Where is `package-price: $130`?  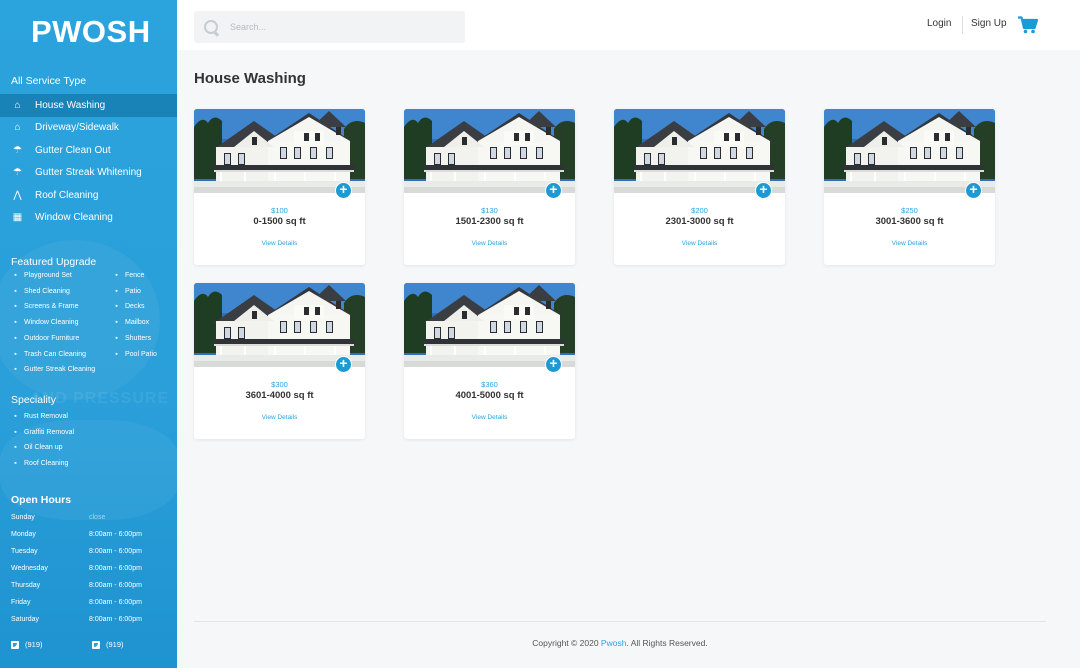
package-price: $130 is located at coordinates (489, 210).